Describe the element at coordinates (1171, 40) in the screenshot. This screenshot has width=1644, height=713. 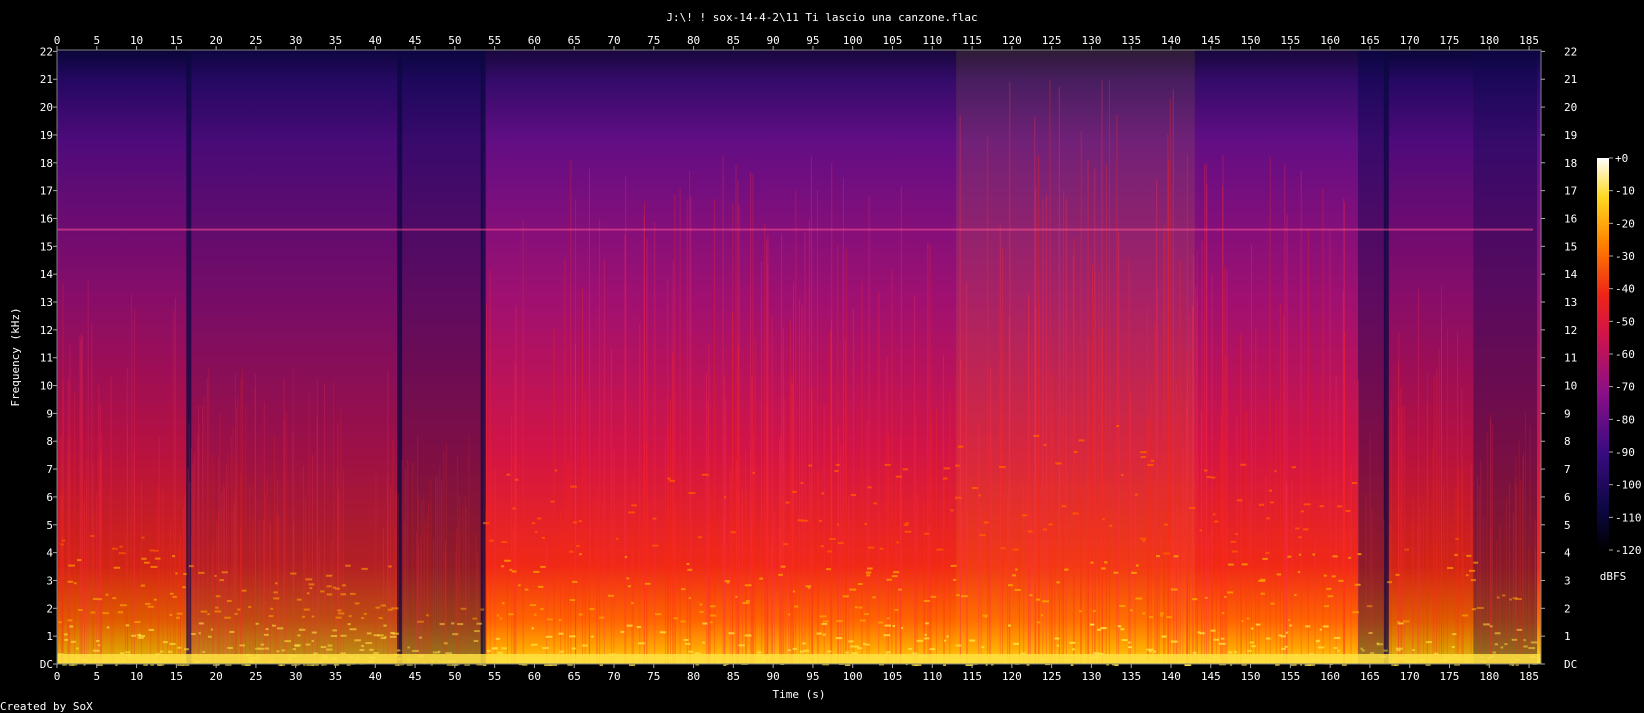
I see `x-tick-label: 140` at that location.